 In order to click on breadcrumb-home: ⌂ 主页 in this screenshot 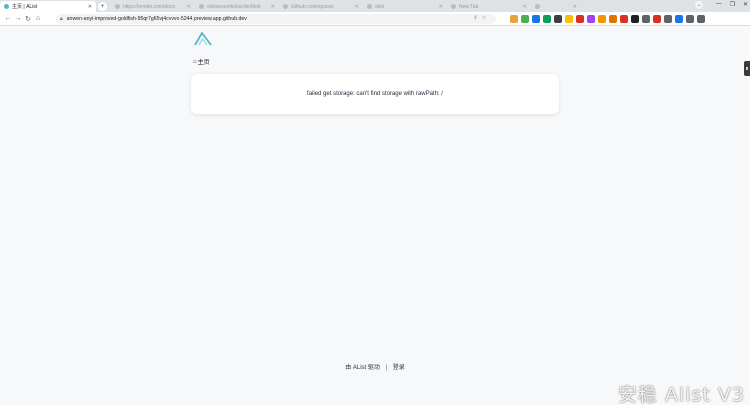, I will do `click(201, 62)`.